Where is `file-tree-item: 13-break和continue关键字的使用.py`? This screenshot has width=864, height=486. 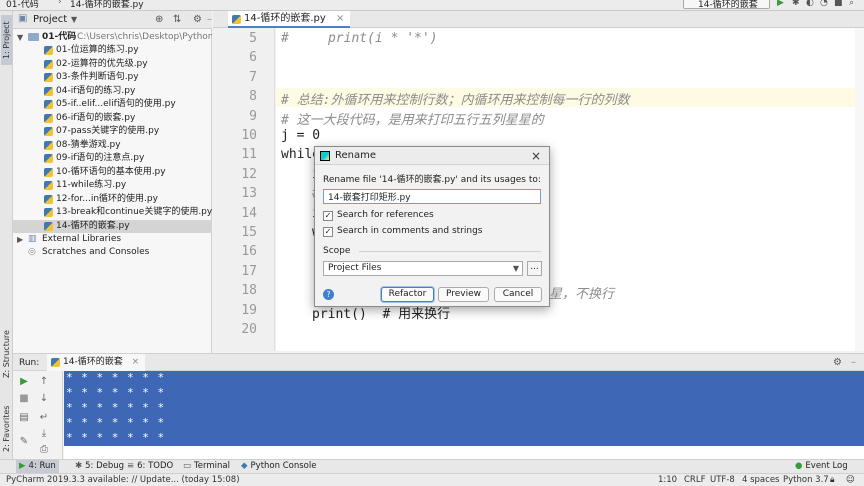
file-tree-item: 13-break和continue关键字的使用.py is located at coordinates (112, 212).